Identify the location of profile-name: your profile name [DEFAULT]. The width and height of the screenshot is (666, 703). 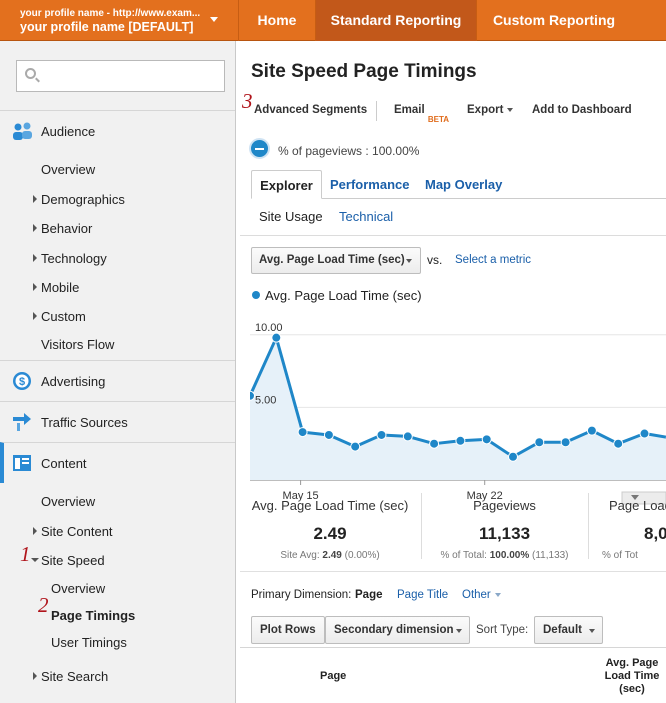
(107, 27).